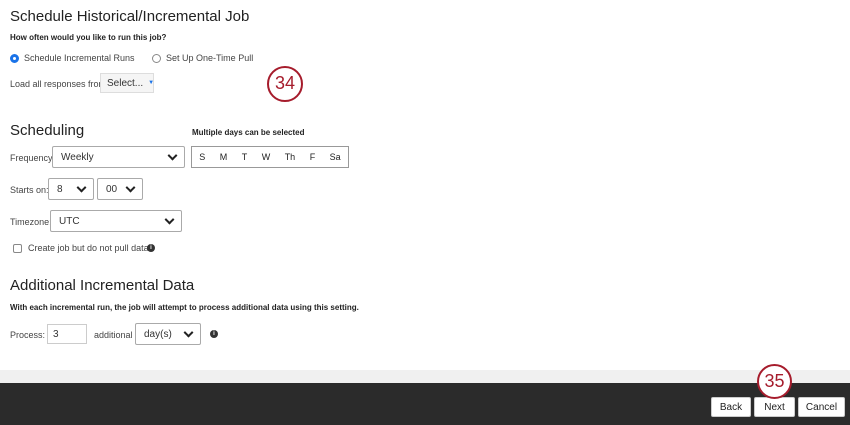 Image resolution: width=850 pixels, height=425 pixels. I want to click on load-from-select: Select... ▼, so click(127, 83).